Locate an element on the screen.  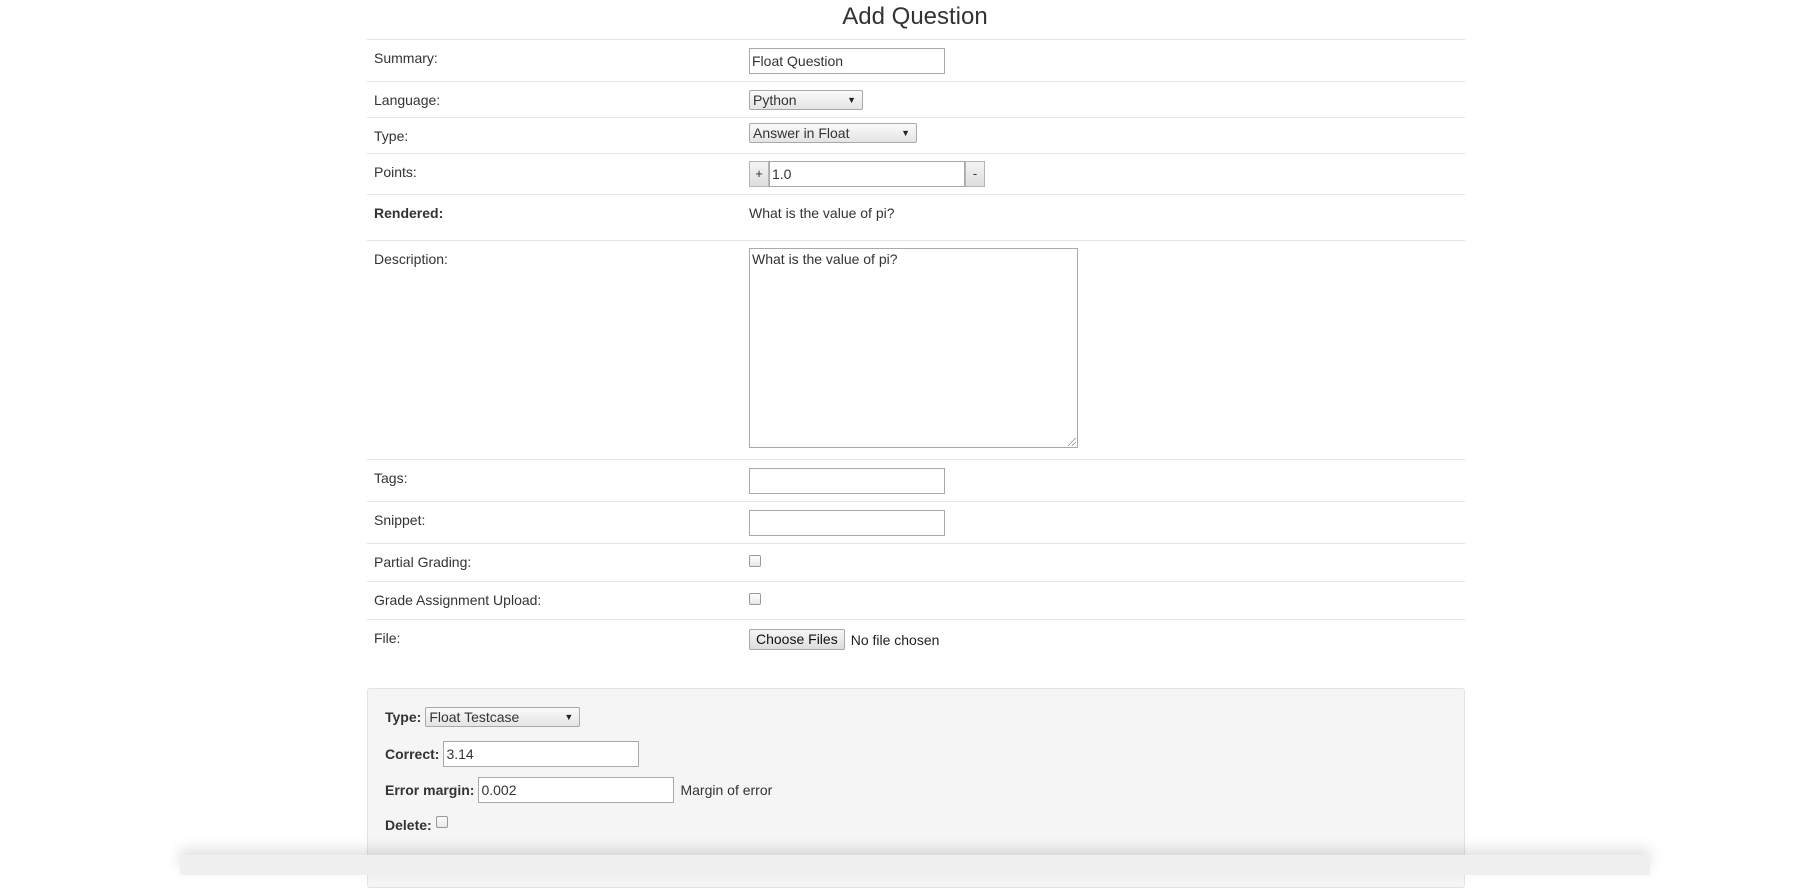
testcase-type-select: Float Testcase ▼ is located at coordinates (503, 717).